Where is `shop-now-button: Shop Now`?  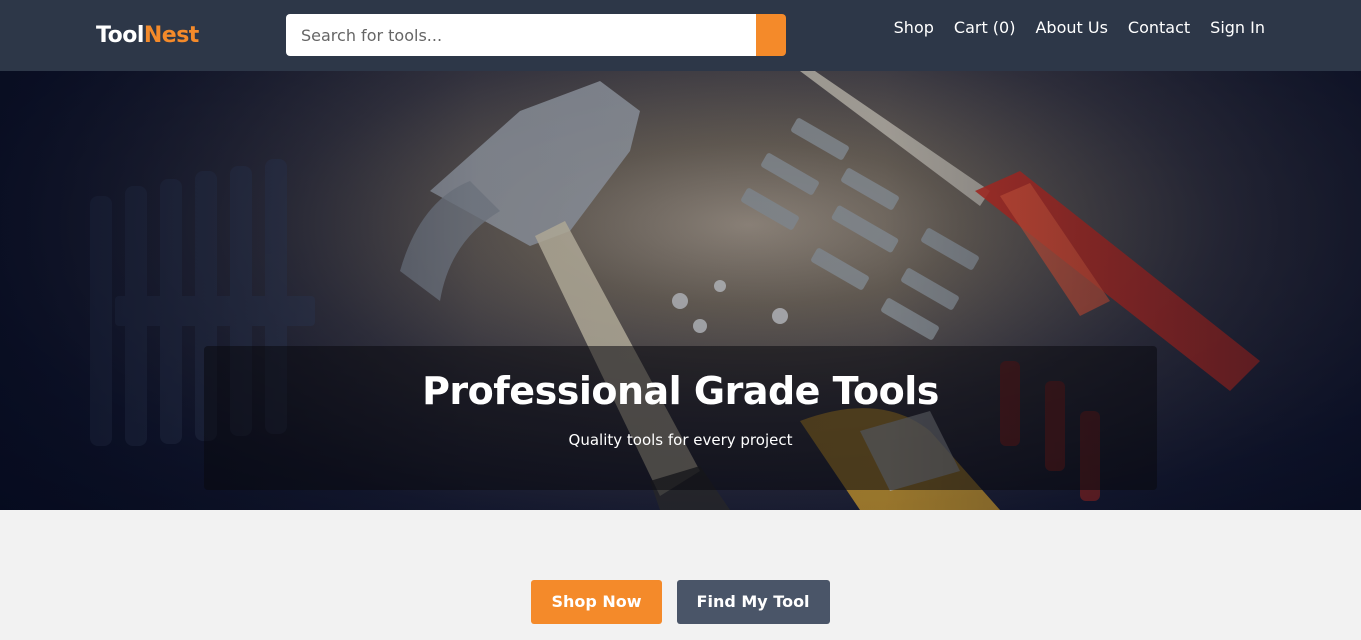
shop-now-button: Shop Now is located at coordinates (596, 602).